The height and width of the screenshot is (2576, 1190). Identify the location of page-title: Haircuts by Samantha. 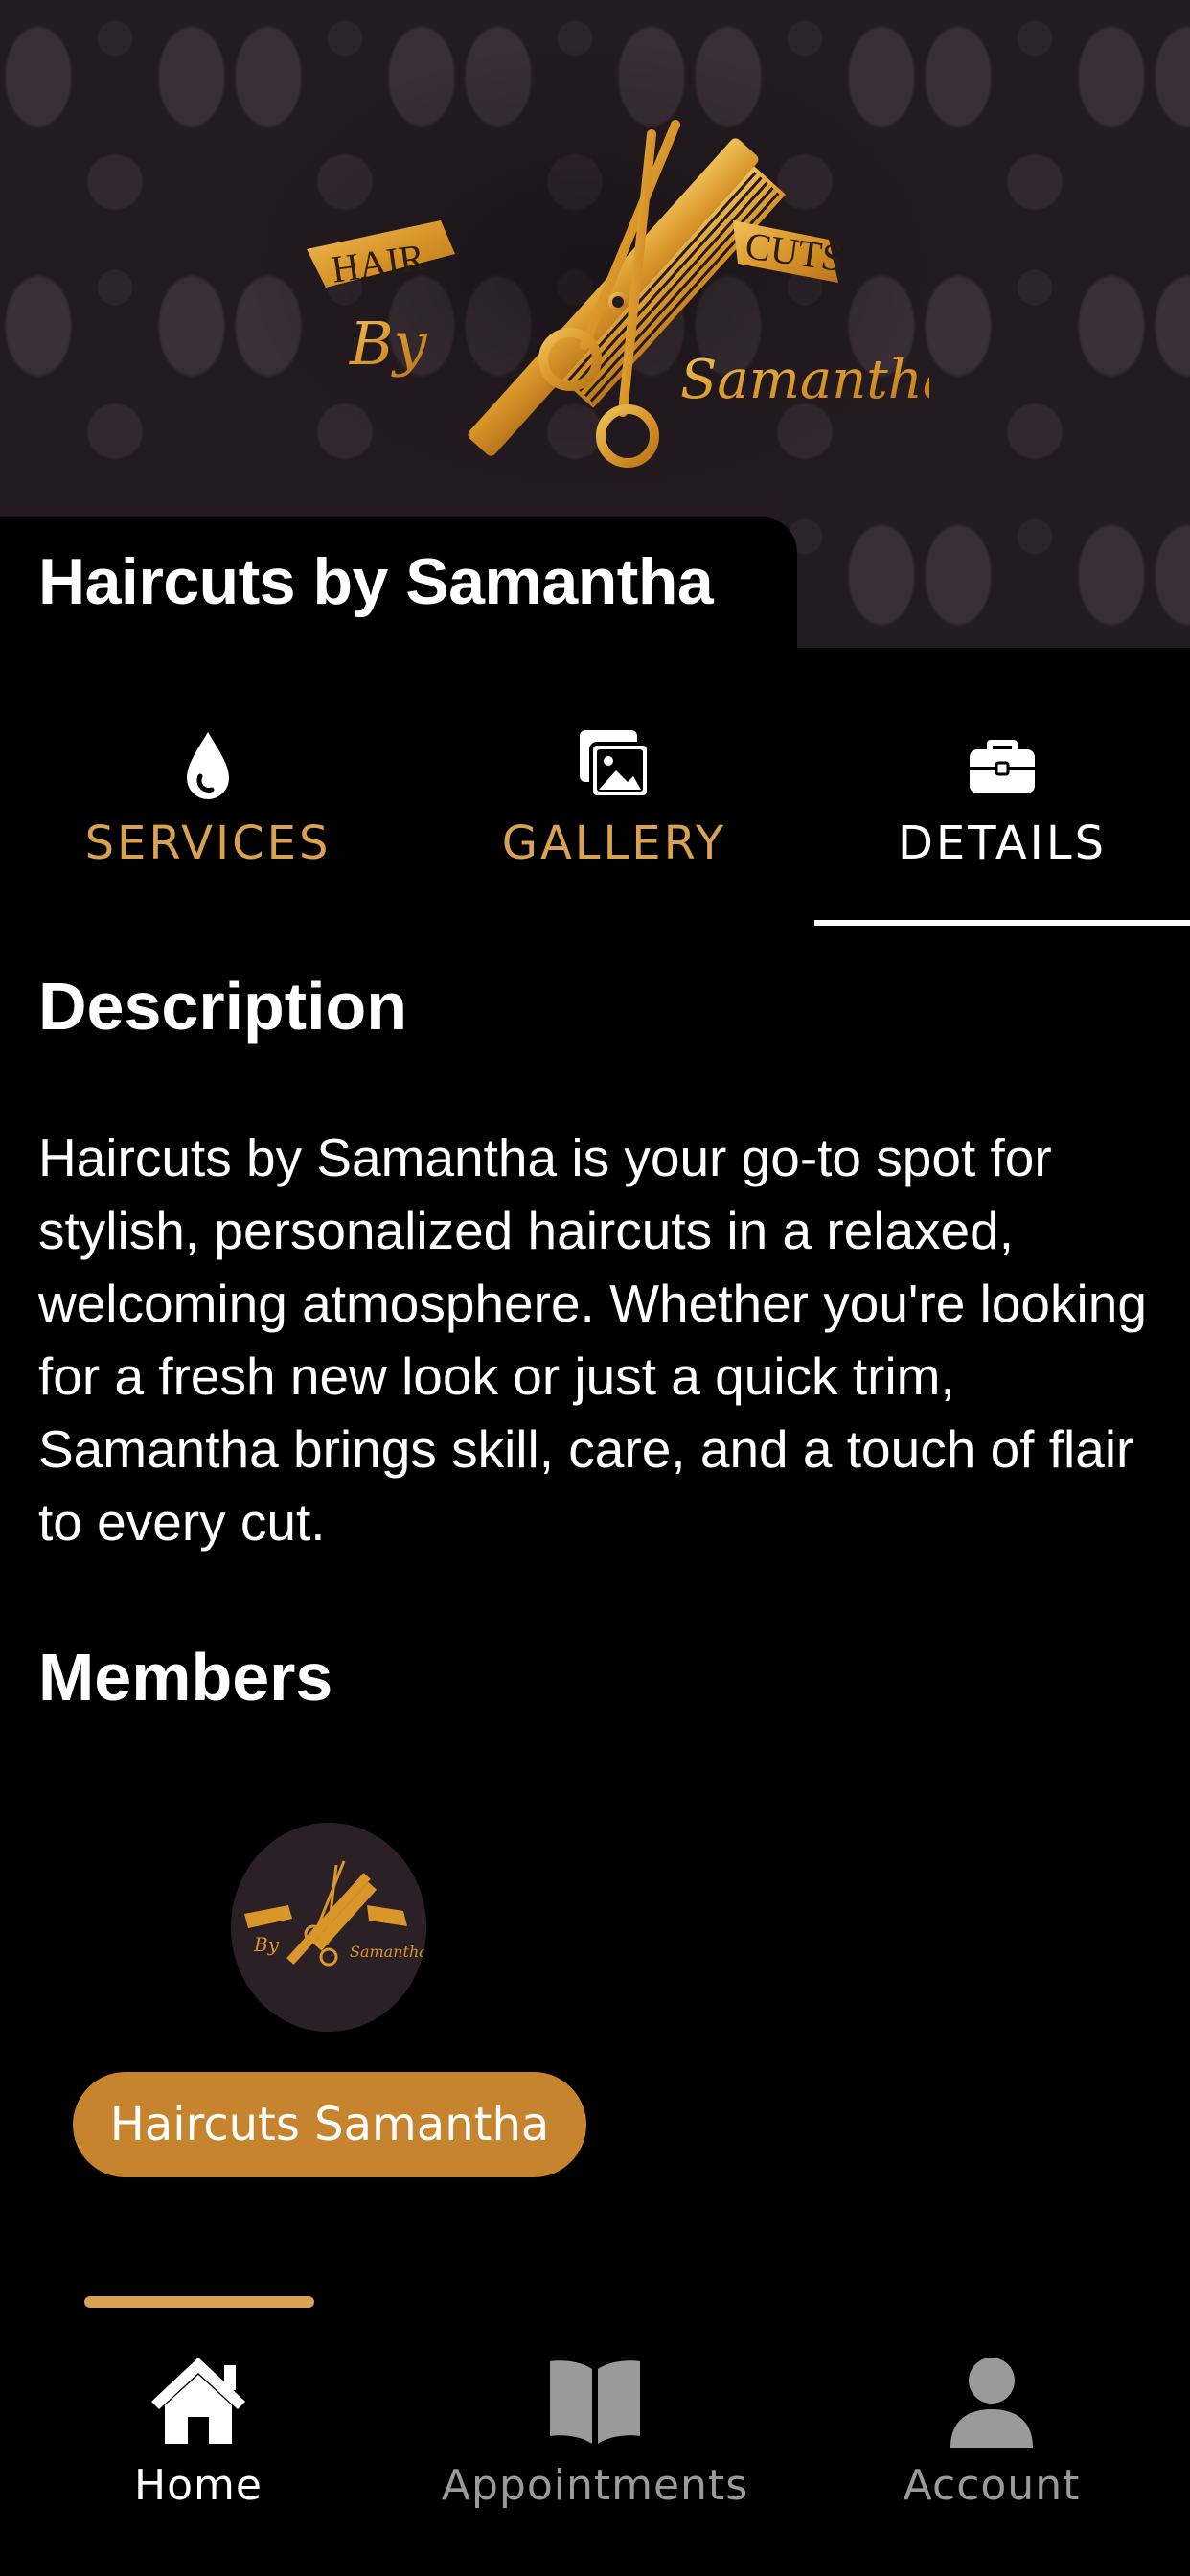
(376, 581).